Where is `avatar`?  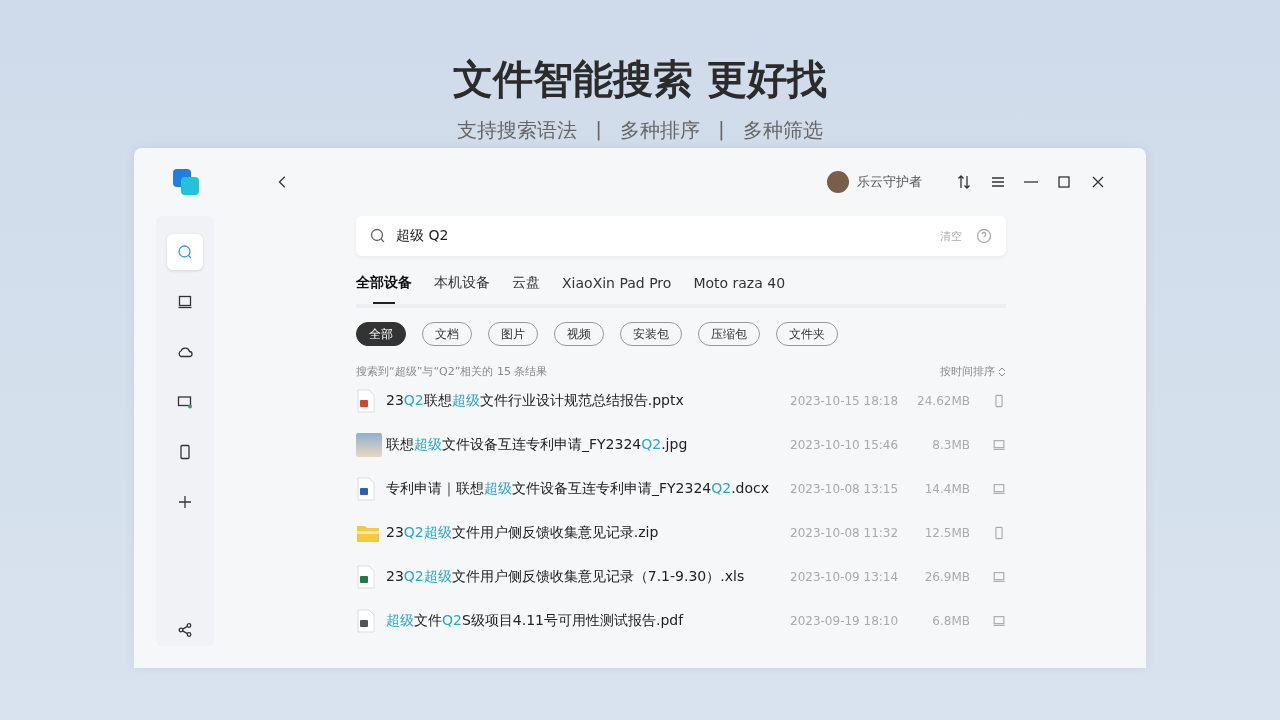
avatar is located at coordinates (838, 182).